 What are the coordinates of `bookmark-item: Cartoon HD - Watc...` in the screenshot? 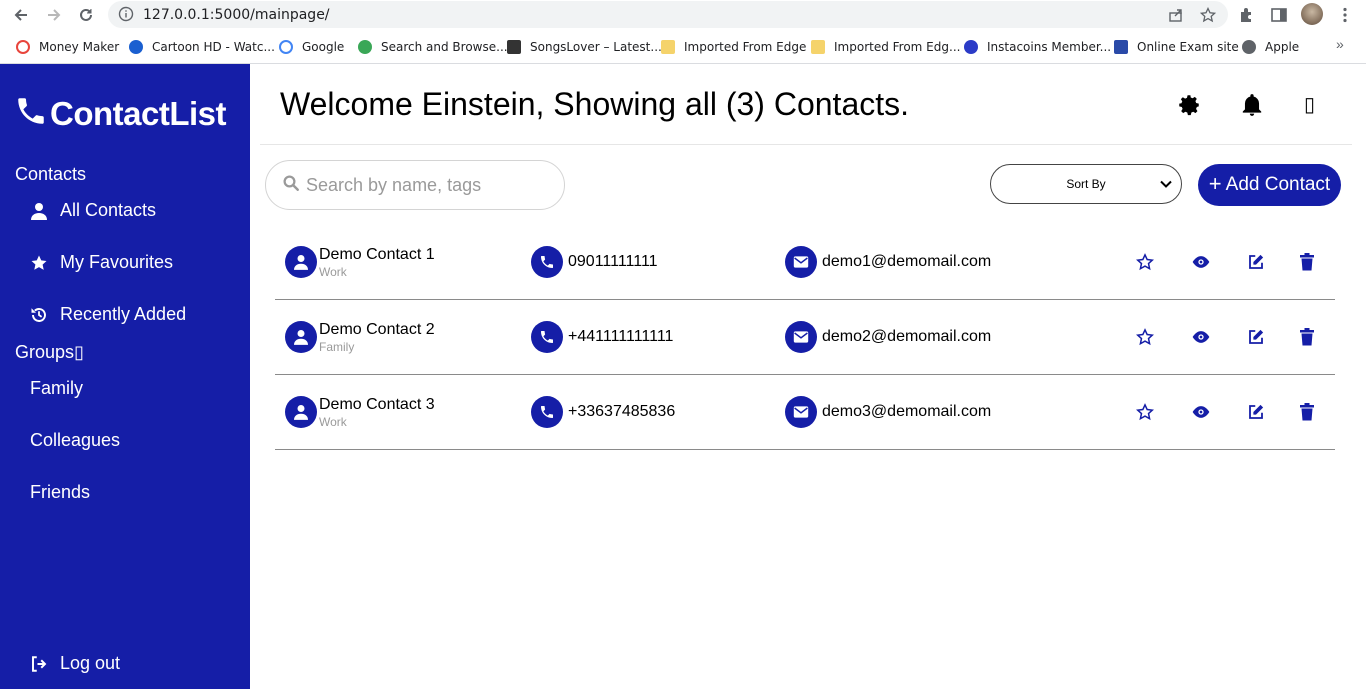 It's located at (202, 47).